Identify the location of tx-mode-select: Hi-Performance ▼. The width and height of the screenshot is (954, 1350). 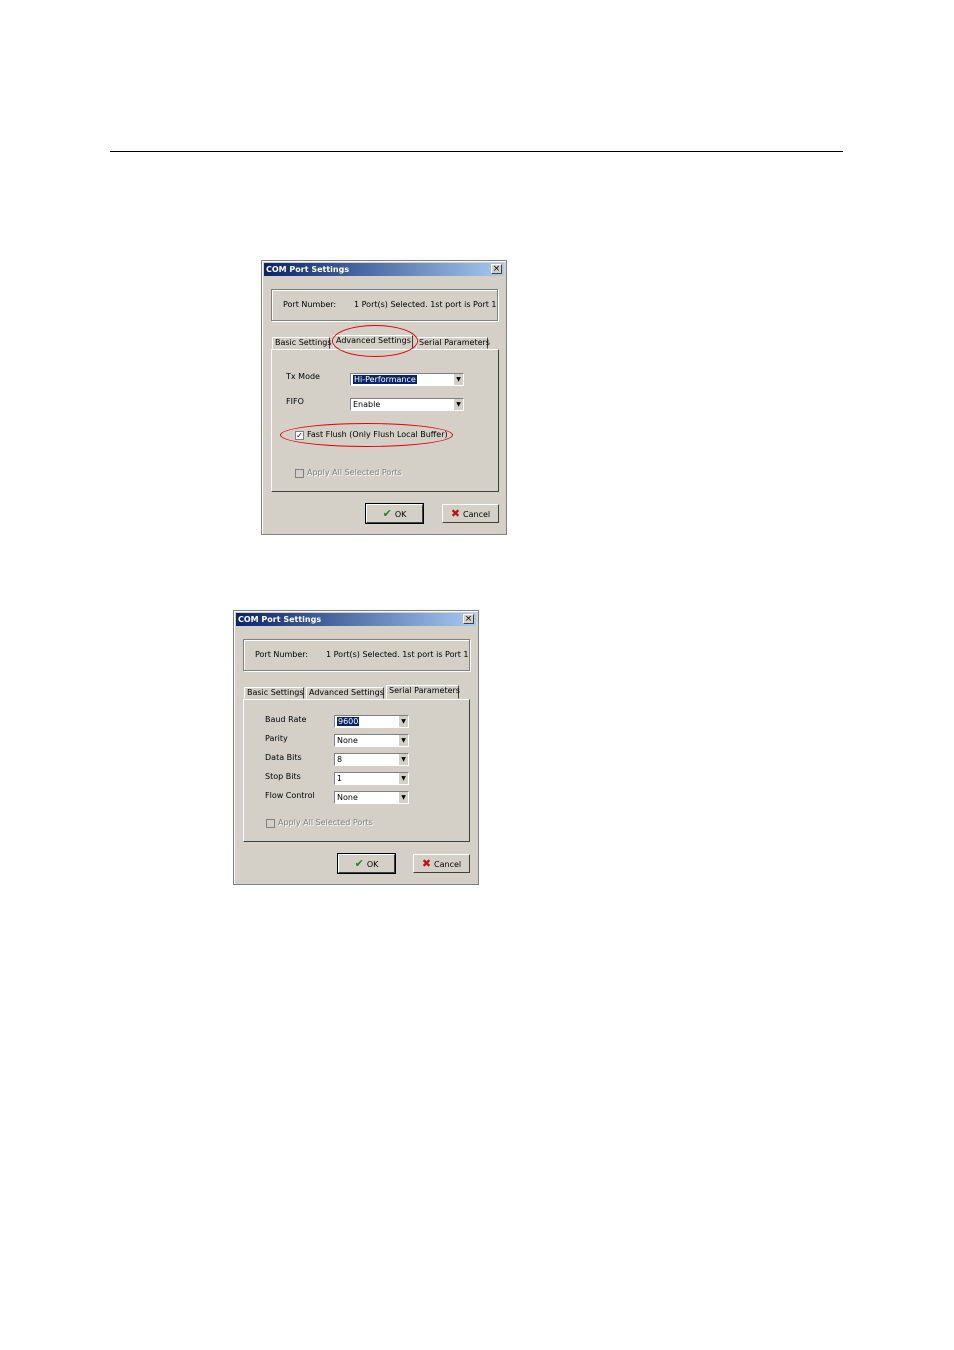
(407, 379).